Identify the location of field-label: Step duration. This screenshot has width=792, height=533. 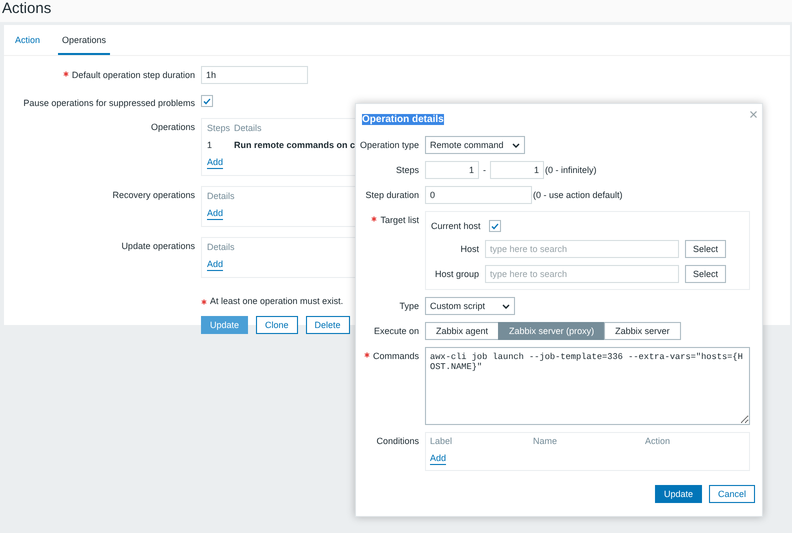
(392, 195).